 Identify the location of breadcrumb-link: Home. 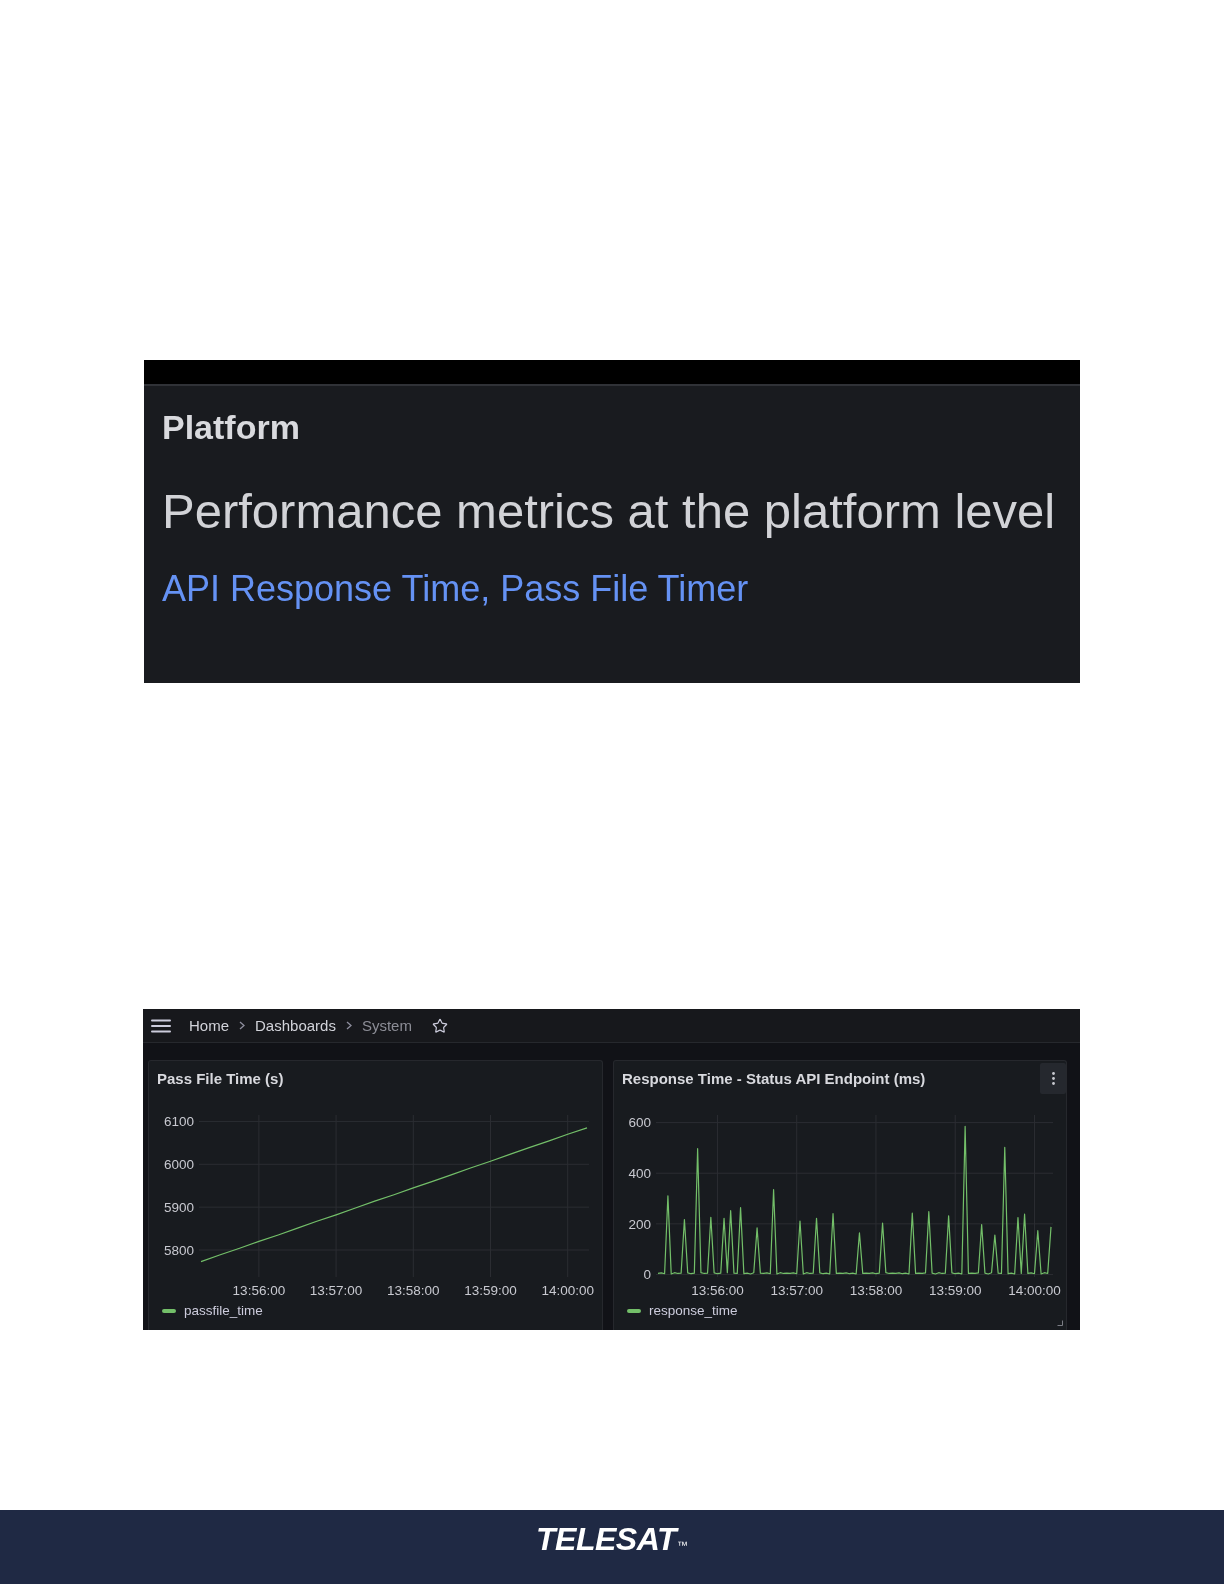
(209, 1025).